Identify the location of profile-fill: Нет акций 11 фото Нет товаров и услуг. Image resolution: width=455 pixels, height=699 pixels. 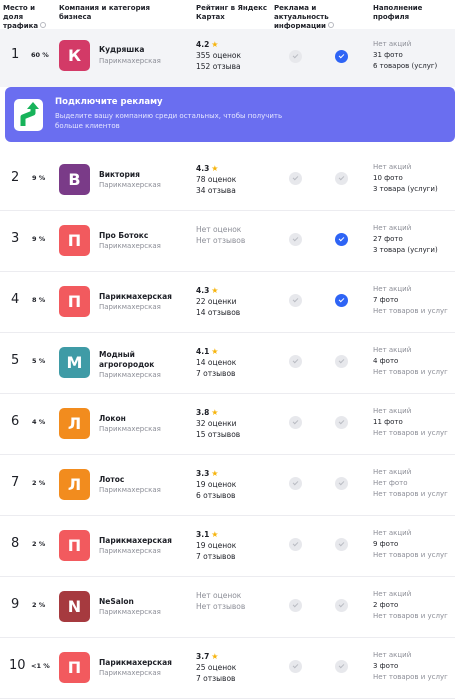
(410, 422).